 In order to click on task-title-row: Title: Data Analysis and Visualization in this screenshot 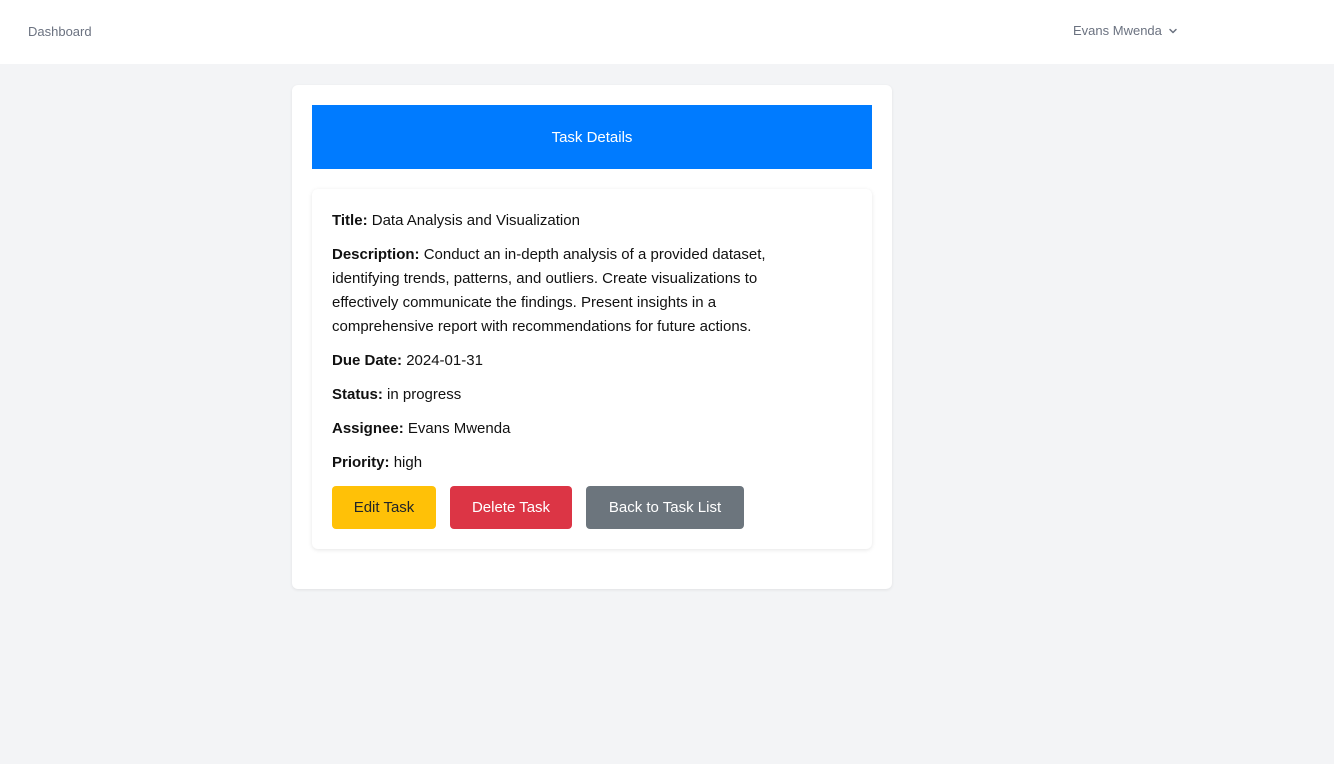, I will do `click(572, 221)`.